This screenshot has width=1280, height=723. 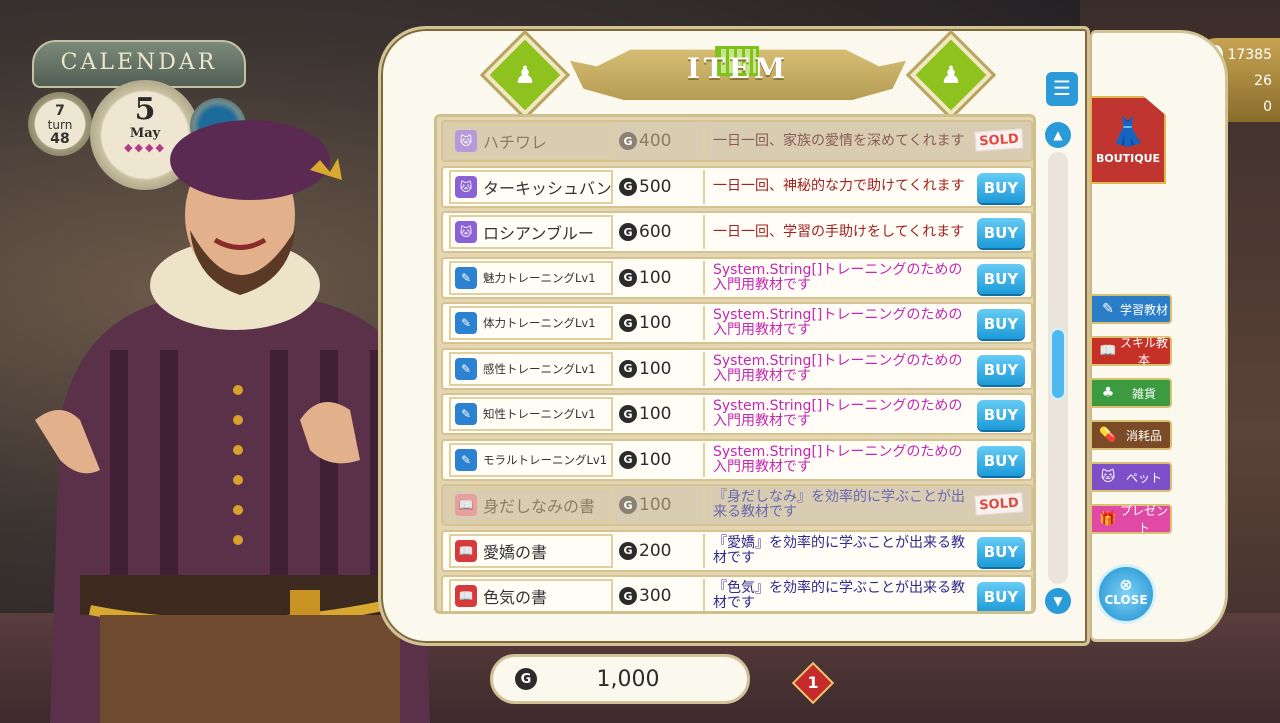 I want to click on item-price: 600, so click(x=655, y=232).